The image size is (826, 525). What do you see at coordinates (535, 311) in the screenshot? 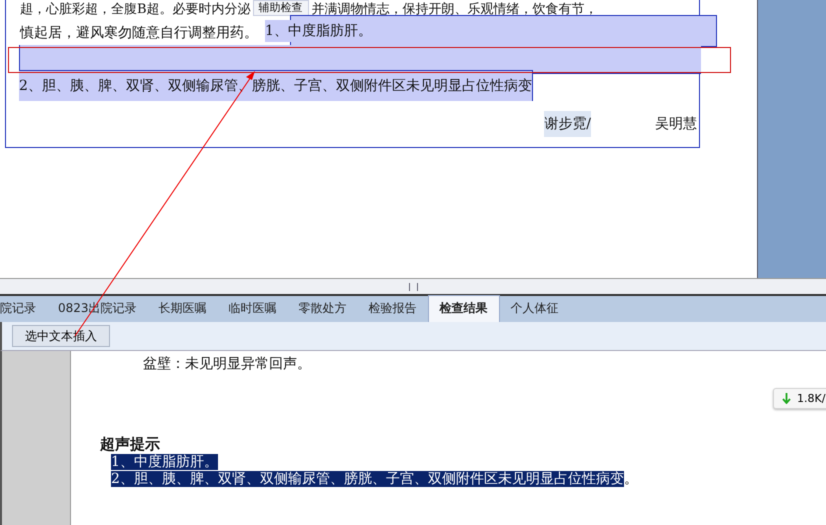
I see `tab: 个人体征` at bounding box center [535, 311].